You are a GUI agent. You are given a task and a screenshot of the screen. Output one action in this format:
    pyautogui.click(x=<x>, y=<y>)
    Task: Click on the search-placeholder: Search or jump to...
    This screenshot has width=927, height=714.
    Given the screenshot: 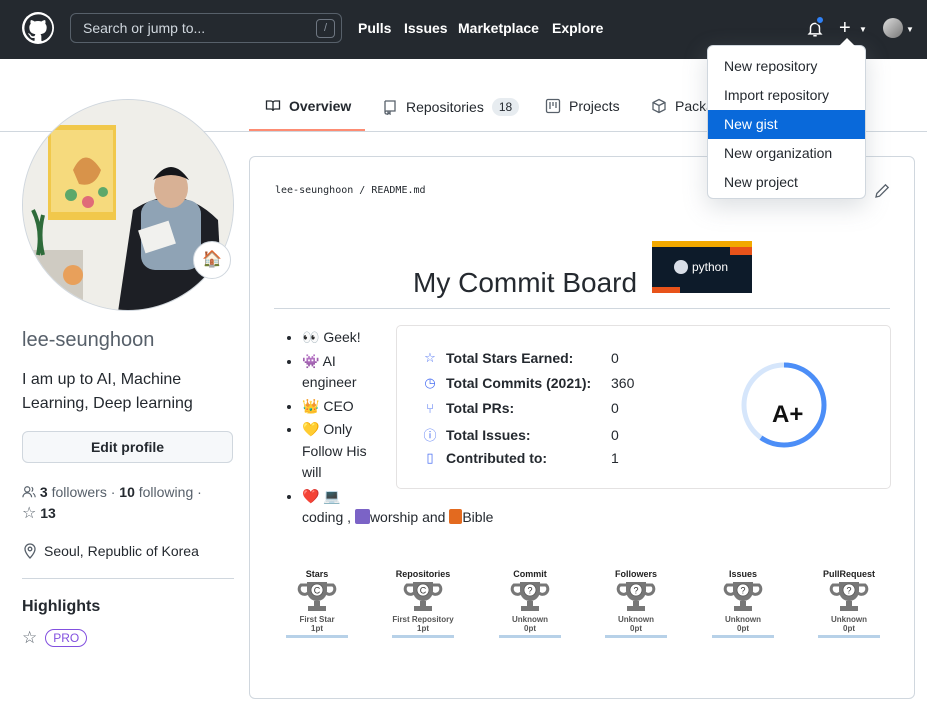 What is the action you would take?
    pyautogui.click(x=144, y=28)
    